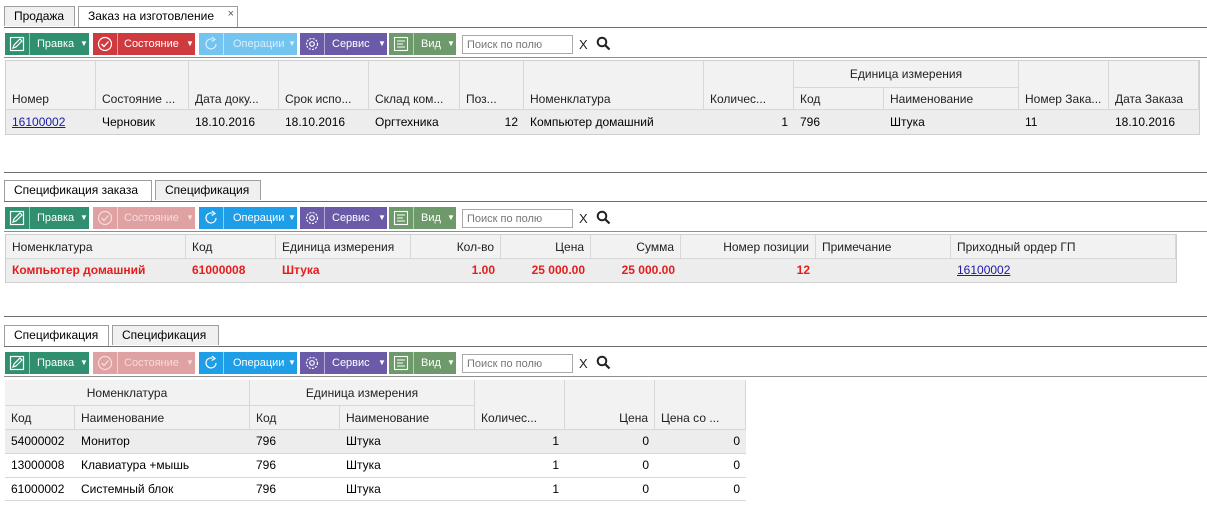 The image size is (1207, 505). I want to click on table-row: 54000002 Монитор 796 Штука 1 0 0, so click(375, 441).